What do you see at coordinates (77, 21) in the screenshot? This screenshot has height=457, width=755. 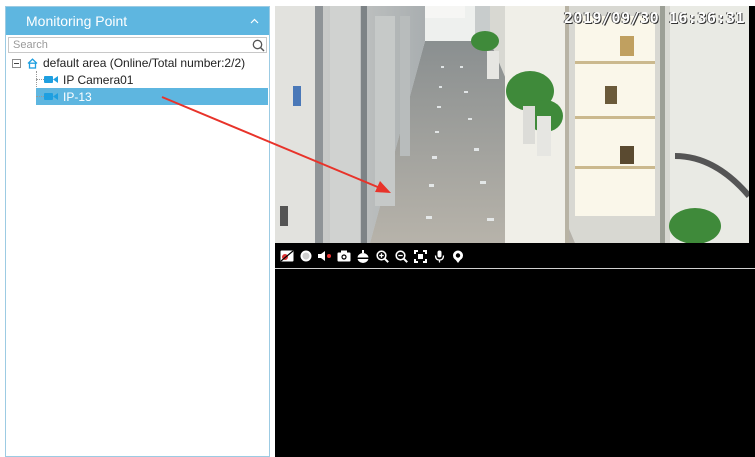 I see `panel-title: Monitoring Point` at bounding box center [77, 21].